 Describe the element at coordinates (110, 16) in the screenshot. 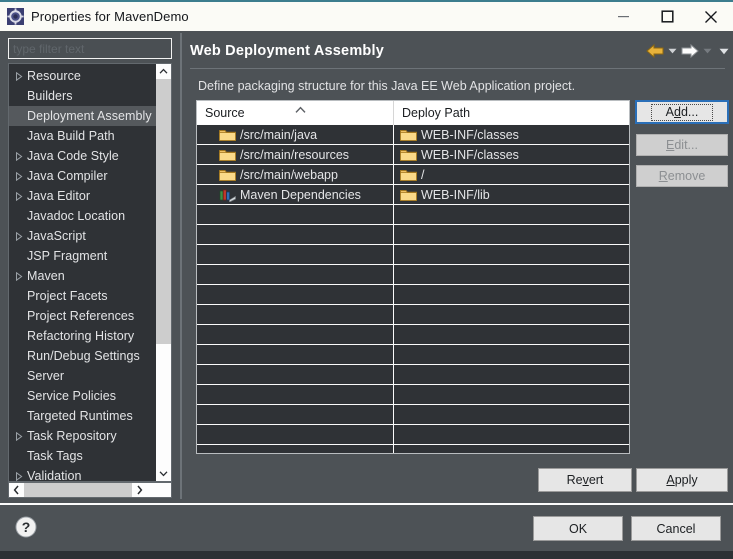

I see `window-title: Properties for MavenDemo` at that location.